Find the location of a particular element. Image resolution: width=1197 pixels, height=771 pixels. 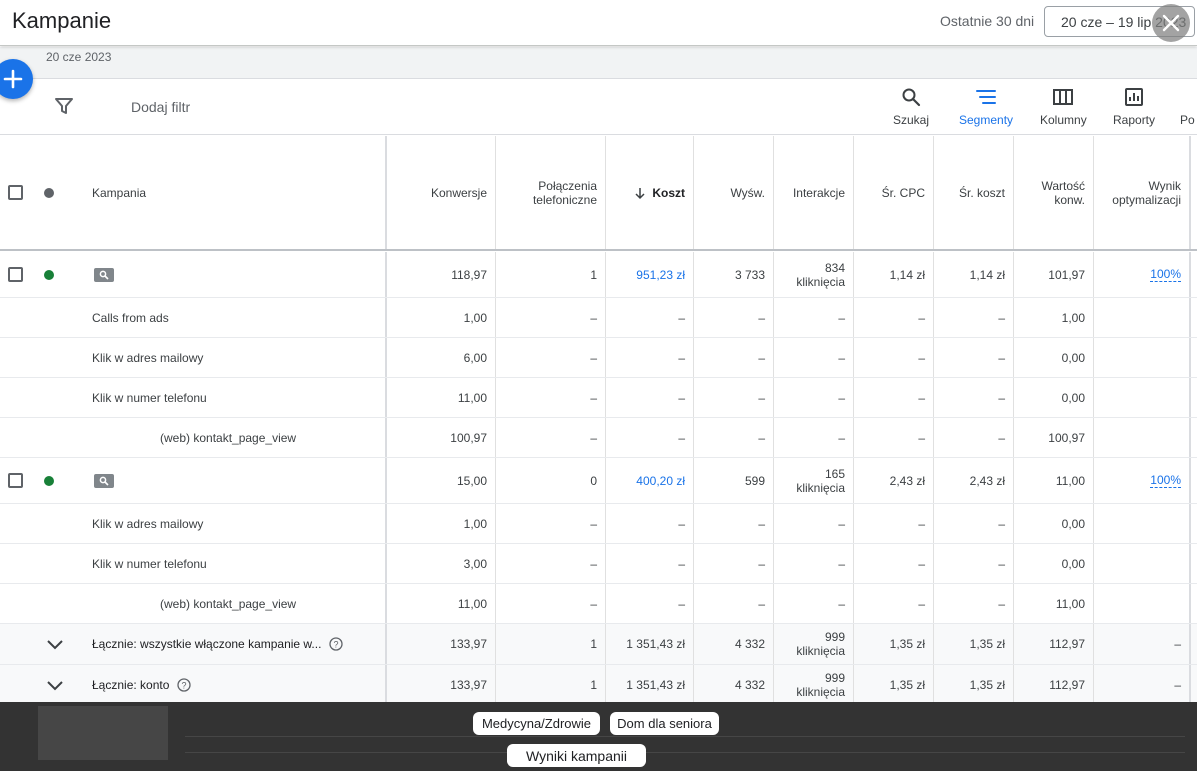

reports-tool: Raporty is located at coordinates (1134, 107).